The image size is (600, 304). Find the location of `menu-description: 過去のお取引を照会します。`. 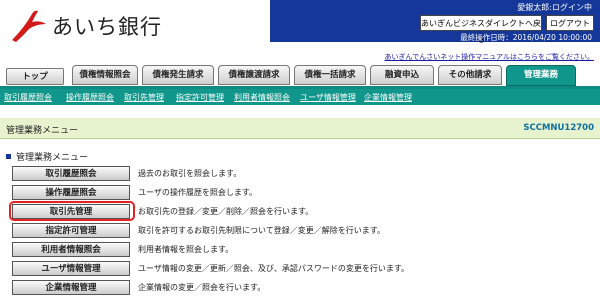

menu-description: 過去のお取引を照会します。 is located at coordinates (190, 173).